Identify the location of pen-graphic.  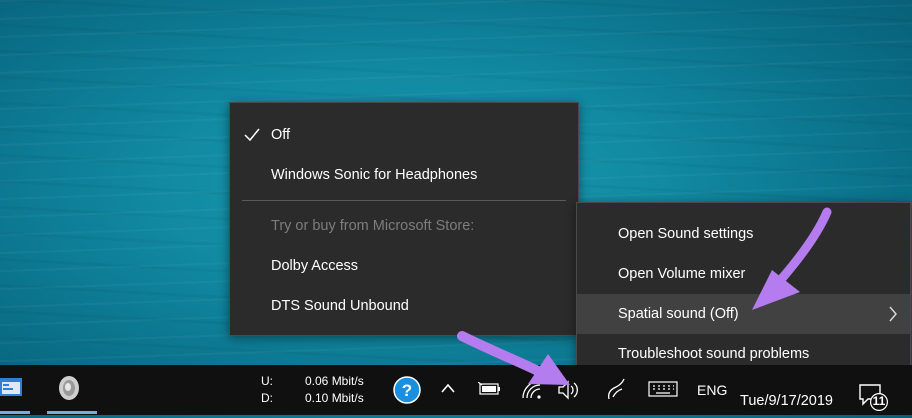
(616, 389).